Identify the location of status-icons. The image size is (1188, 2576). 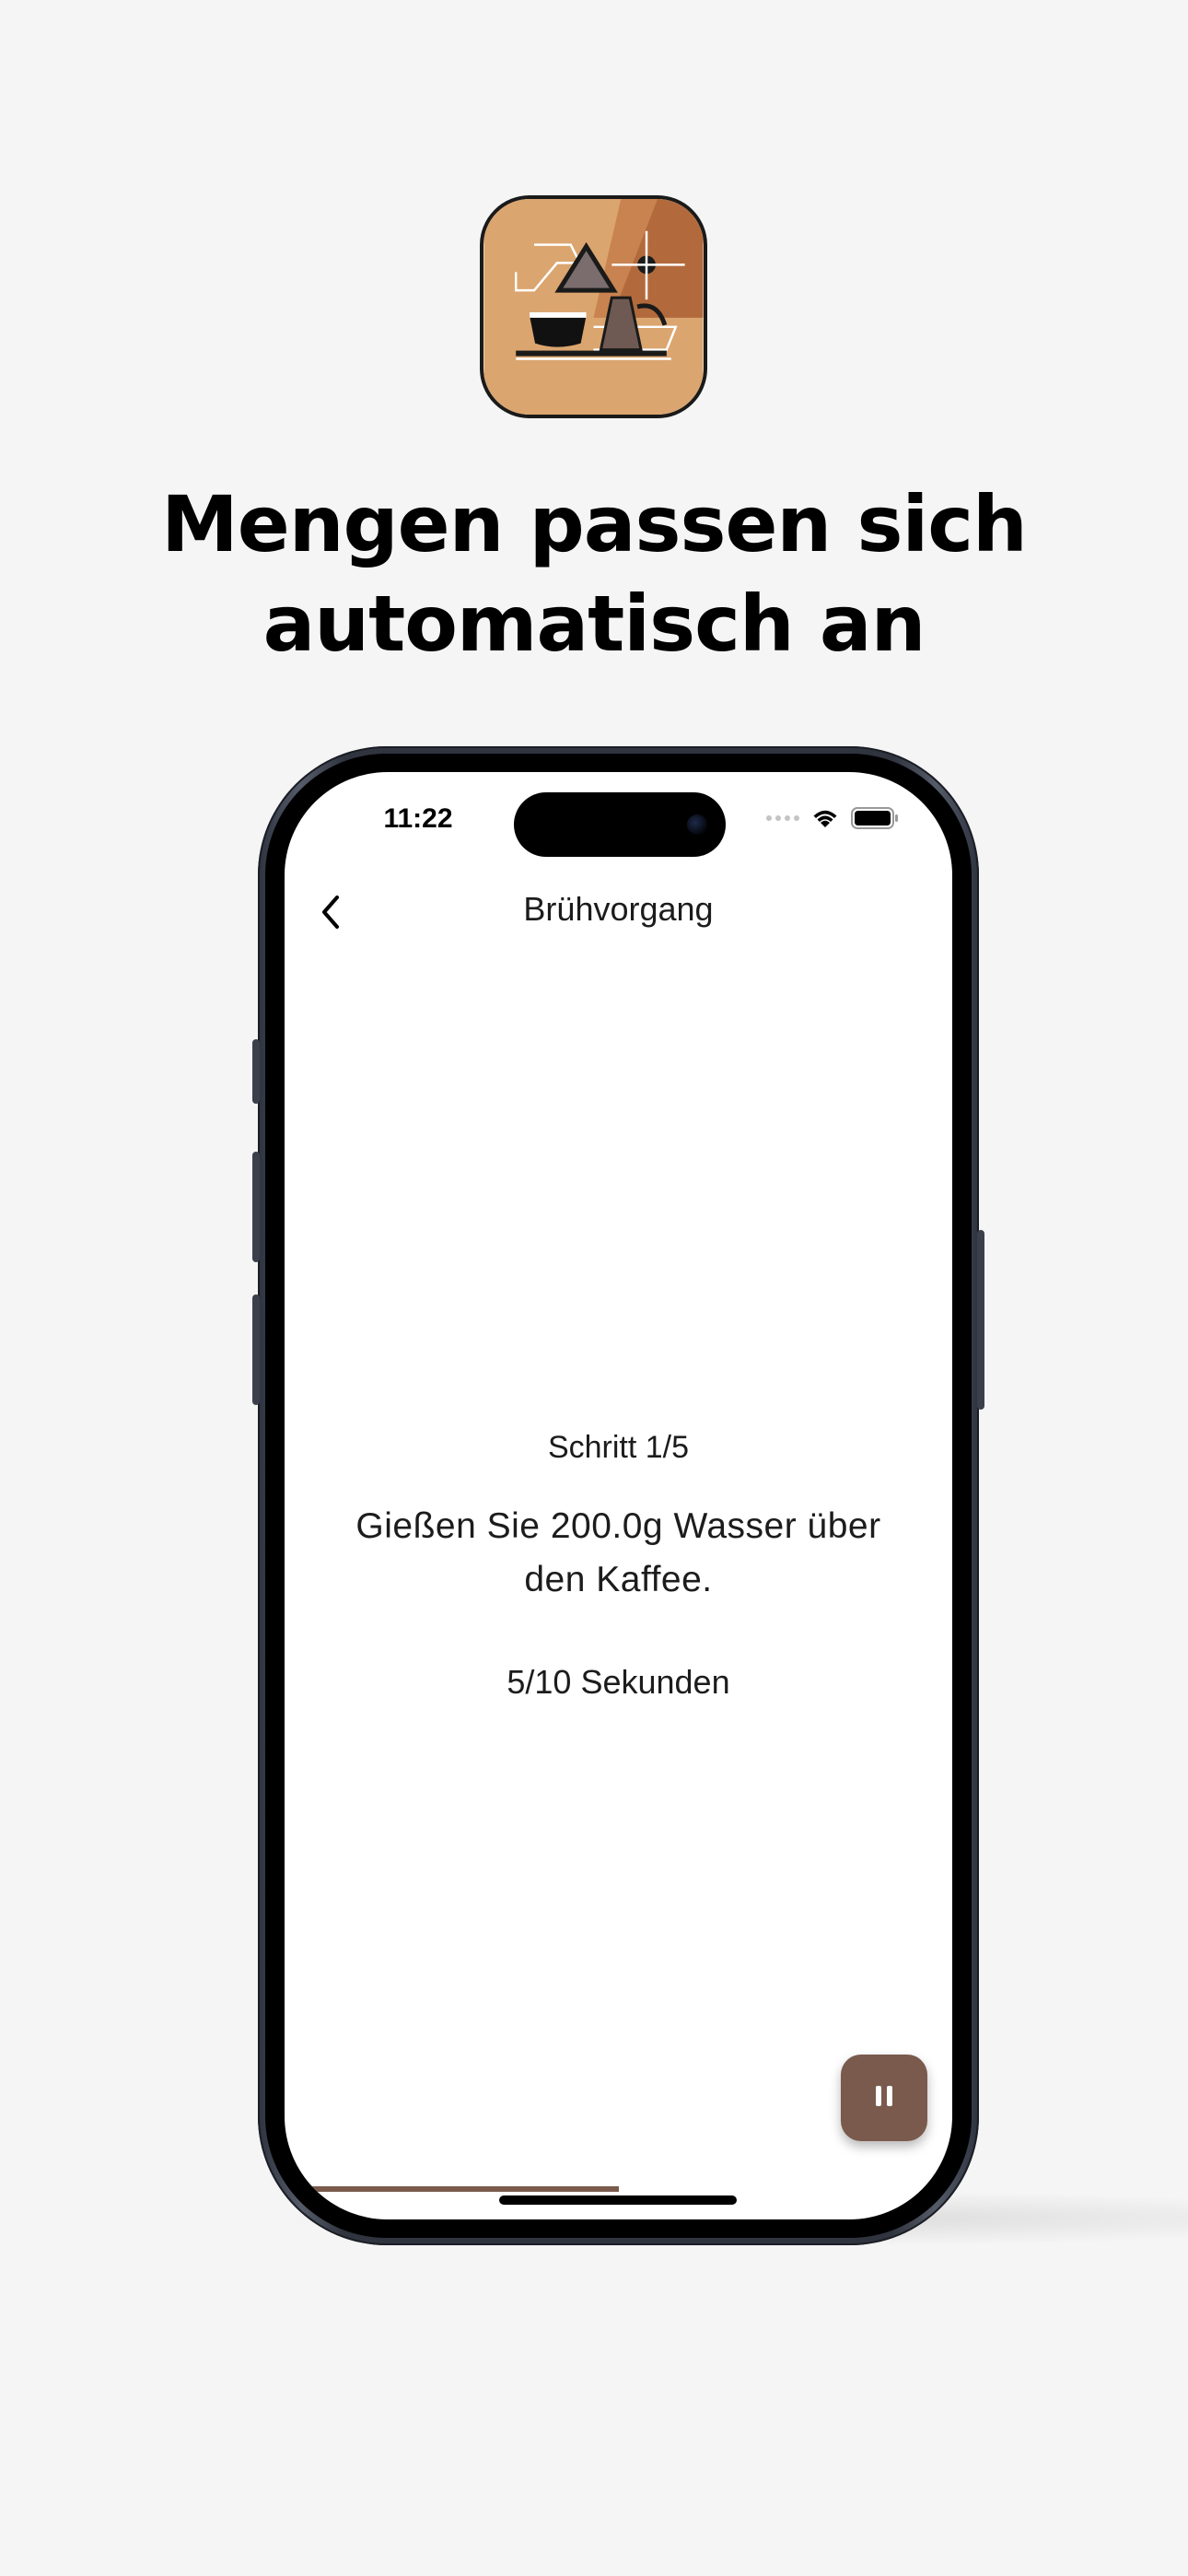
(832, 818).